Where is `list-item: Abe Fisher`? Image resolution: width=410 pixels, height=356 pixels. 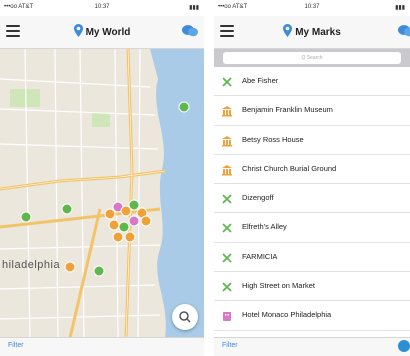 list-item: Abe Fisher is located at coordinates (312, 82).